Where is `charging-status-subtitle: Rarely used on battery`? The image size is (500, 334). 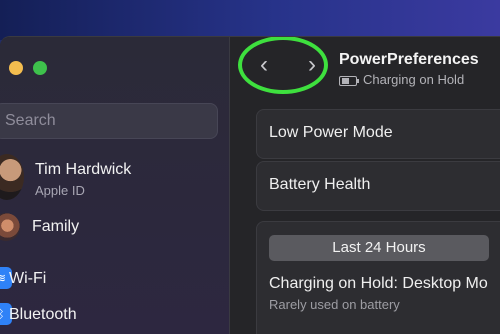
charging-status-subtitle: Rarely used on battery is located at coordinates (334, 304).